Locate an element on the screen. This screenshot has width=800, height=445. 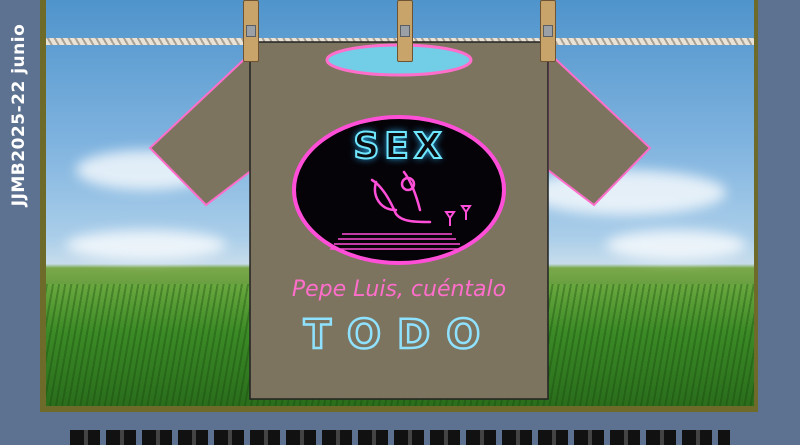
shirt-line-2: TODO is located at coordinates (400, 335).